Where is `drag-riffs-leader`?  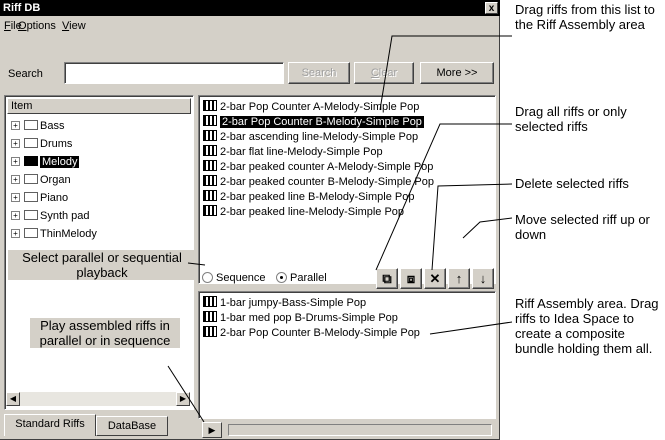
drag-riffs-leader is located at coordinates (445, 73).